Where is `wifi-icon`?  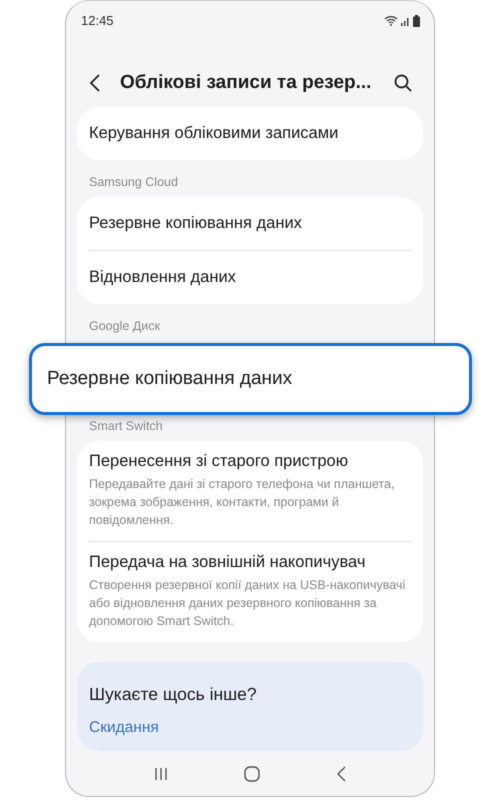 wifi-icon is located at coordinates (391, 20).